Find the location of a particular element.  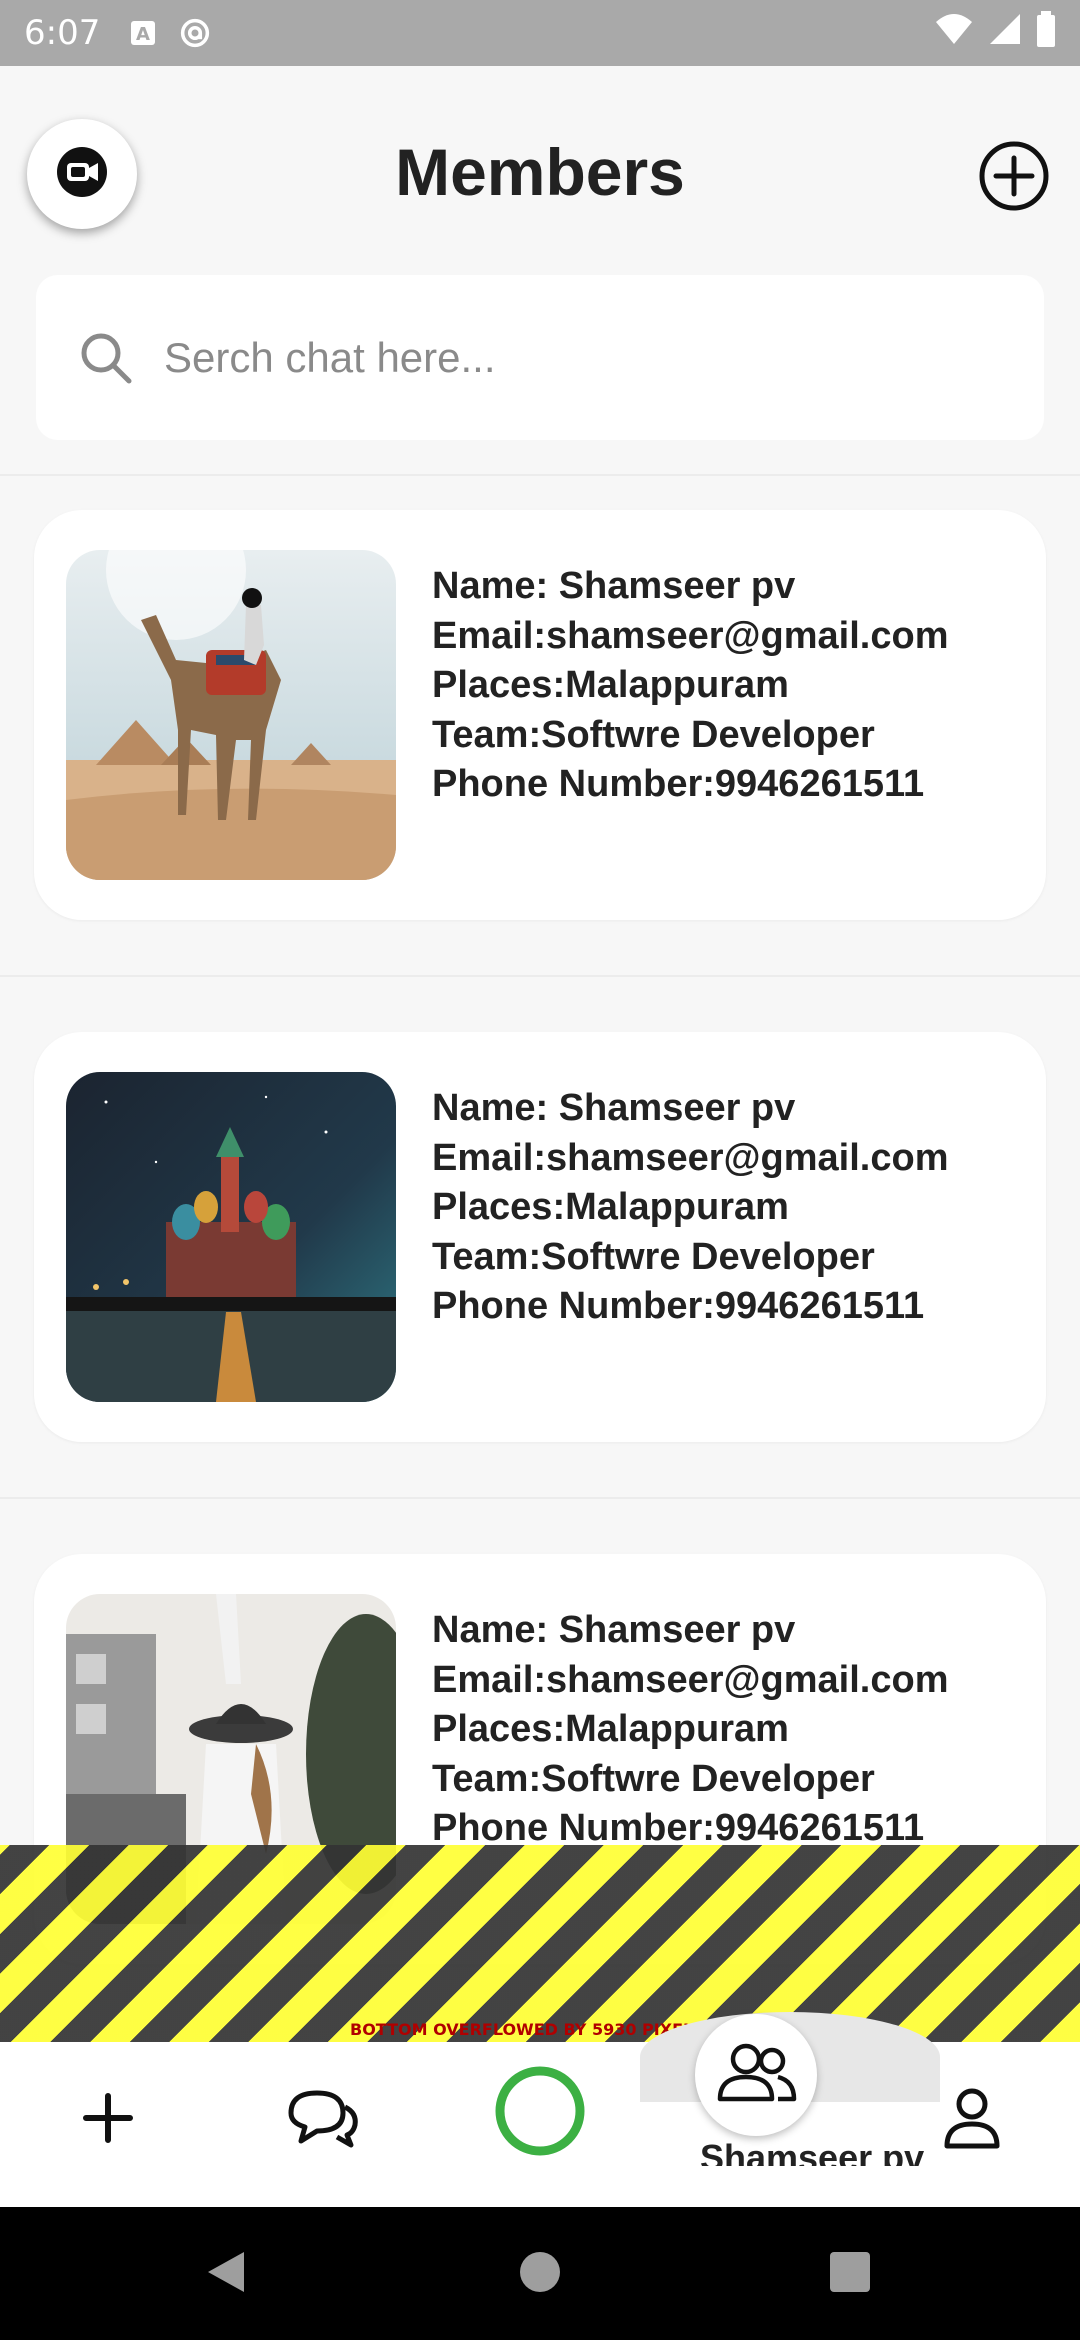

nav-members-label: Shamseer pv is located at coordinates (812, 2151).